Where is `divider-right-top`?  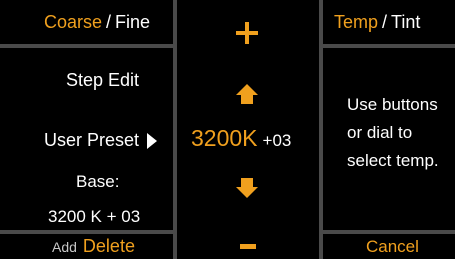 divider-right-top is located at coordinates (389, 46).